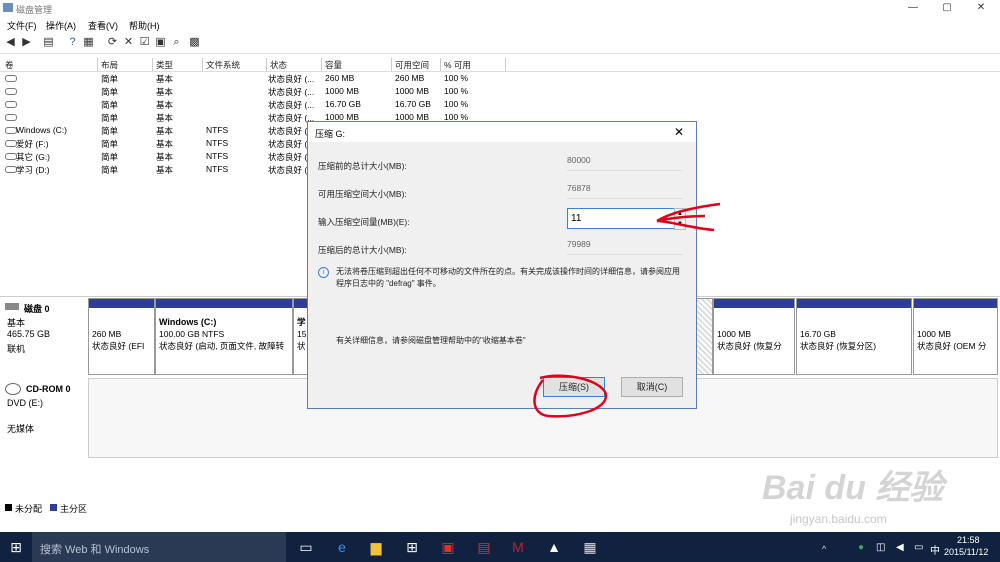  What do you see at coordinates (484, 547) in the screenshot?
I see `app-icon-document: ▤` at bounding box center [484, 547].